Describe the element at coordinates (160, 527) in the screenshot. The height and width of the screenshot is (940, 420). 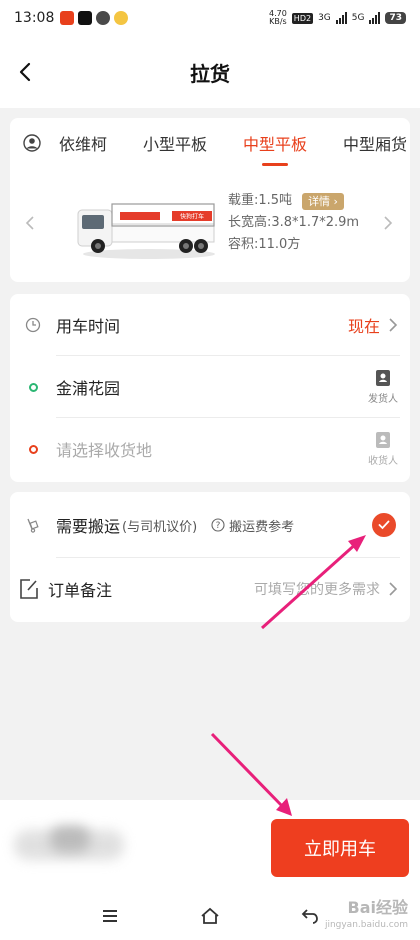
I see `carry-sub-label: (与司机议价)` at that location.